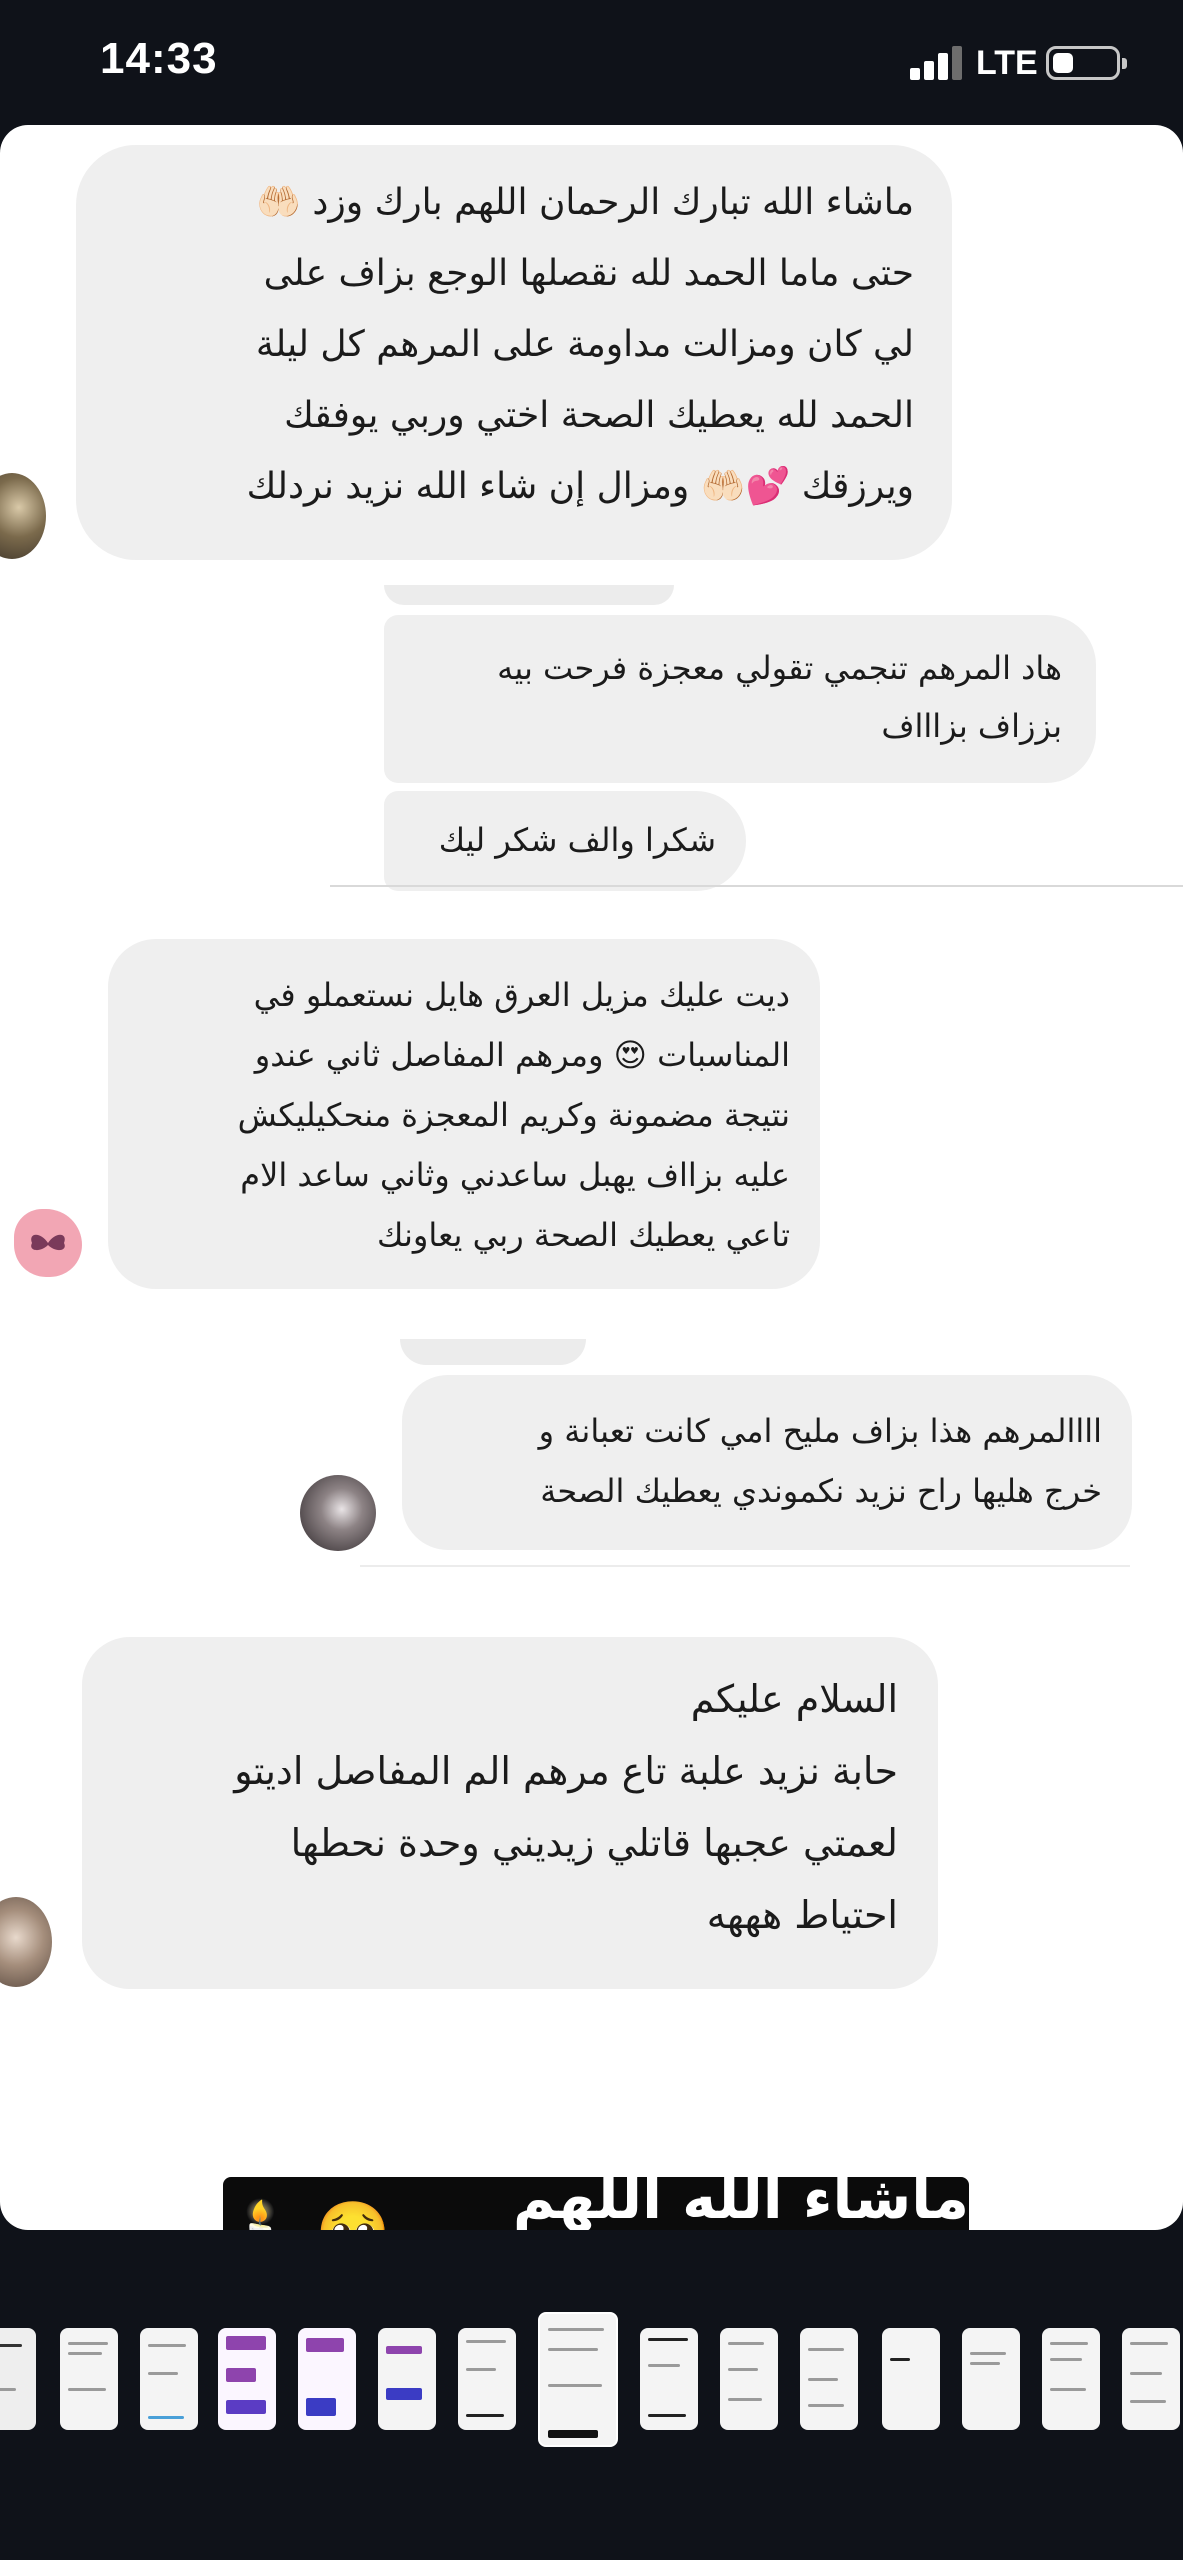 Image resolution: width=1183 pixels, height=2560 pixels. I want to click on candle-icon: 🕯️, so click(260, 2214).